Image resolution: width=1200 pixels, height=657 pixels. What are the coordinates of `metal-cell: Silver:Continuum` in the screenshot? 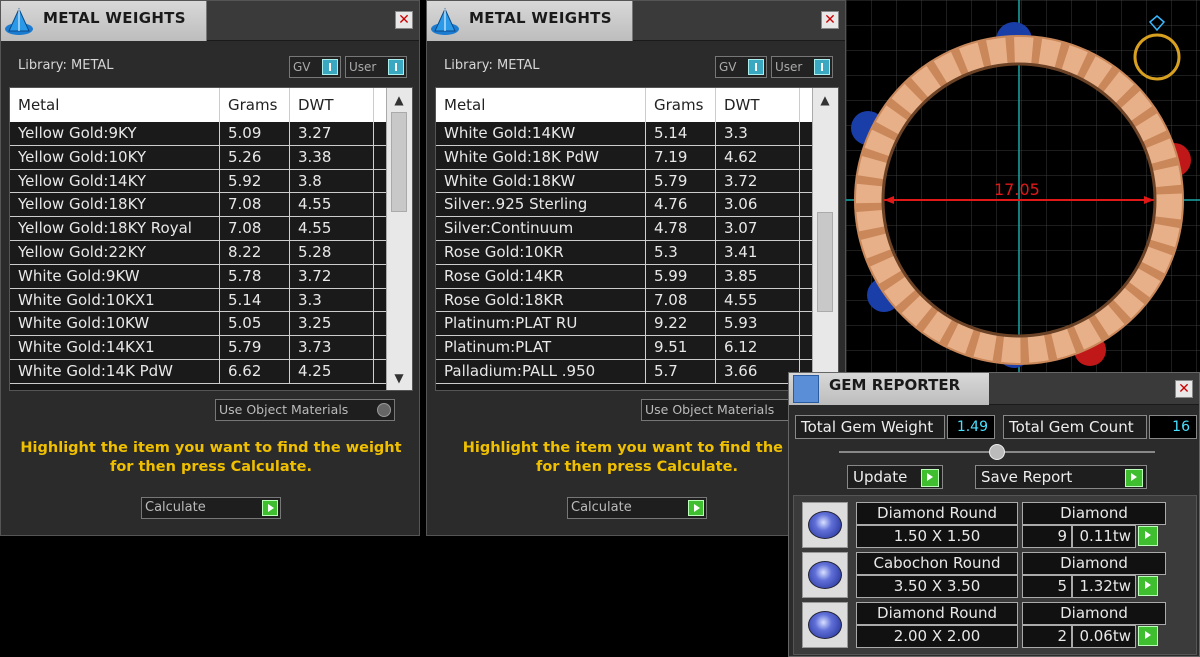 It's located at (541, 229).